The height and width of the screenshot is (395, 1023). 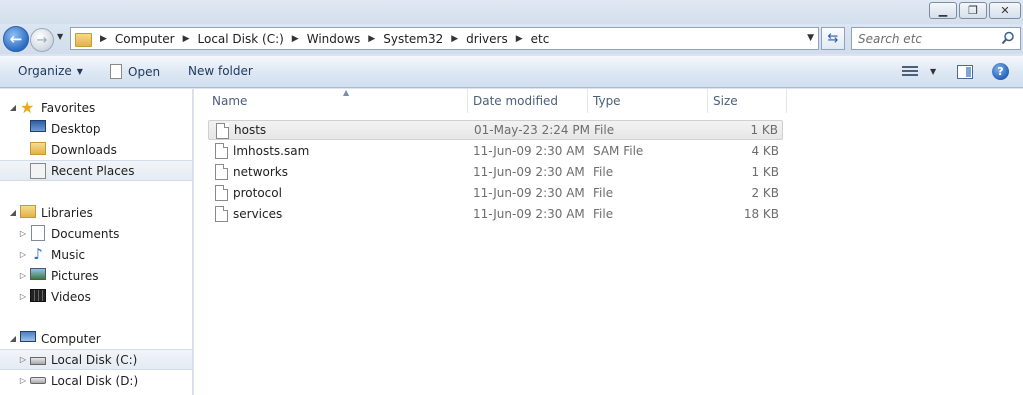 I want to click on organize-button: Organize ▼, so click(x=50, y=71).